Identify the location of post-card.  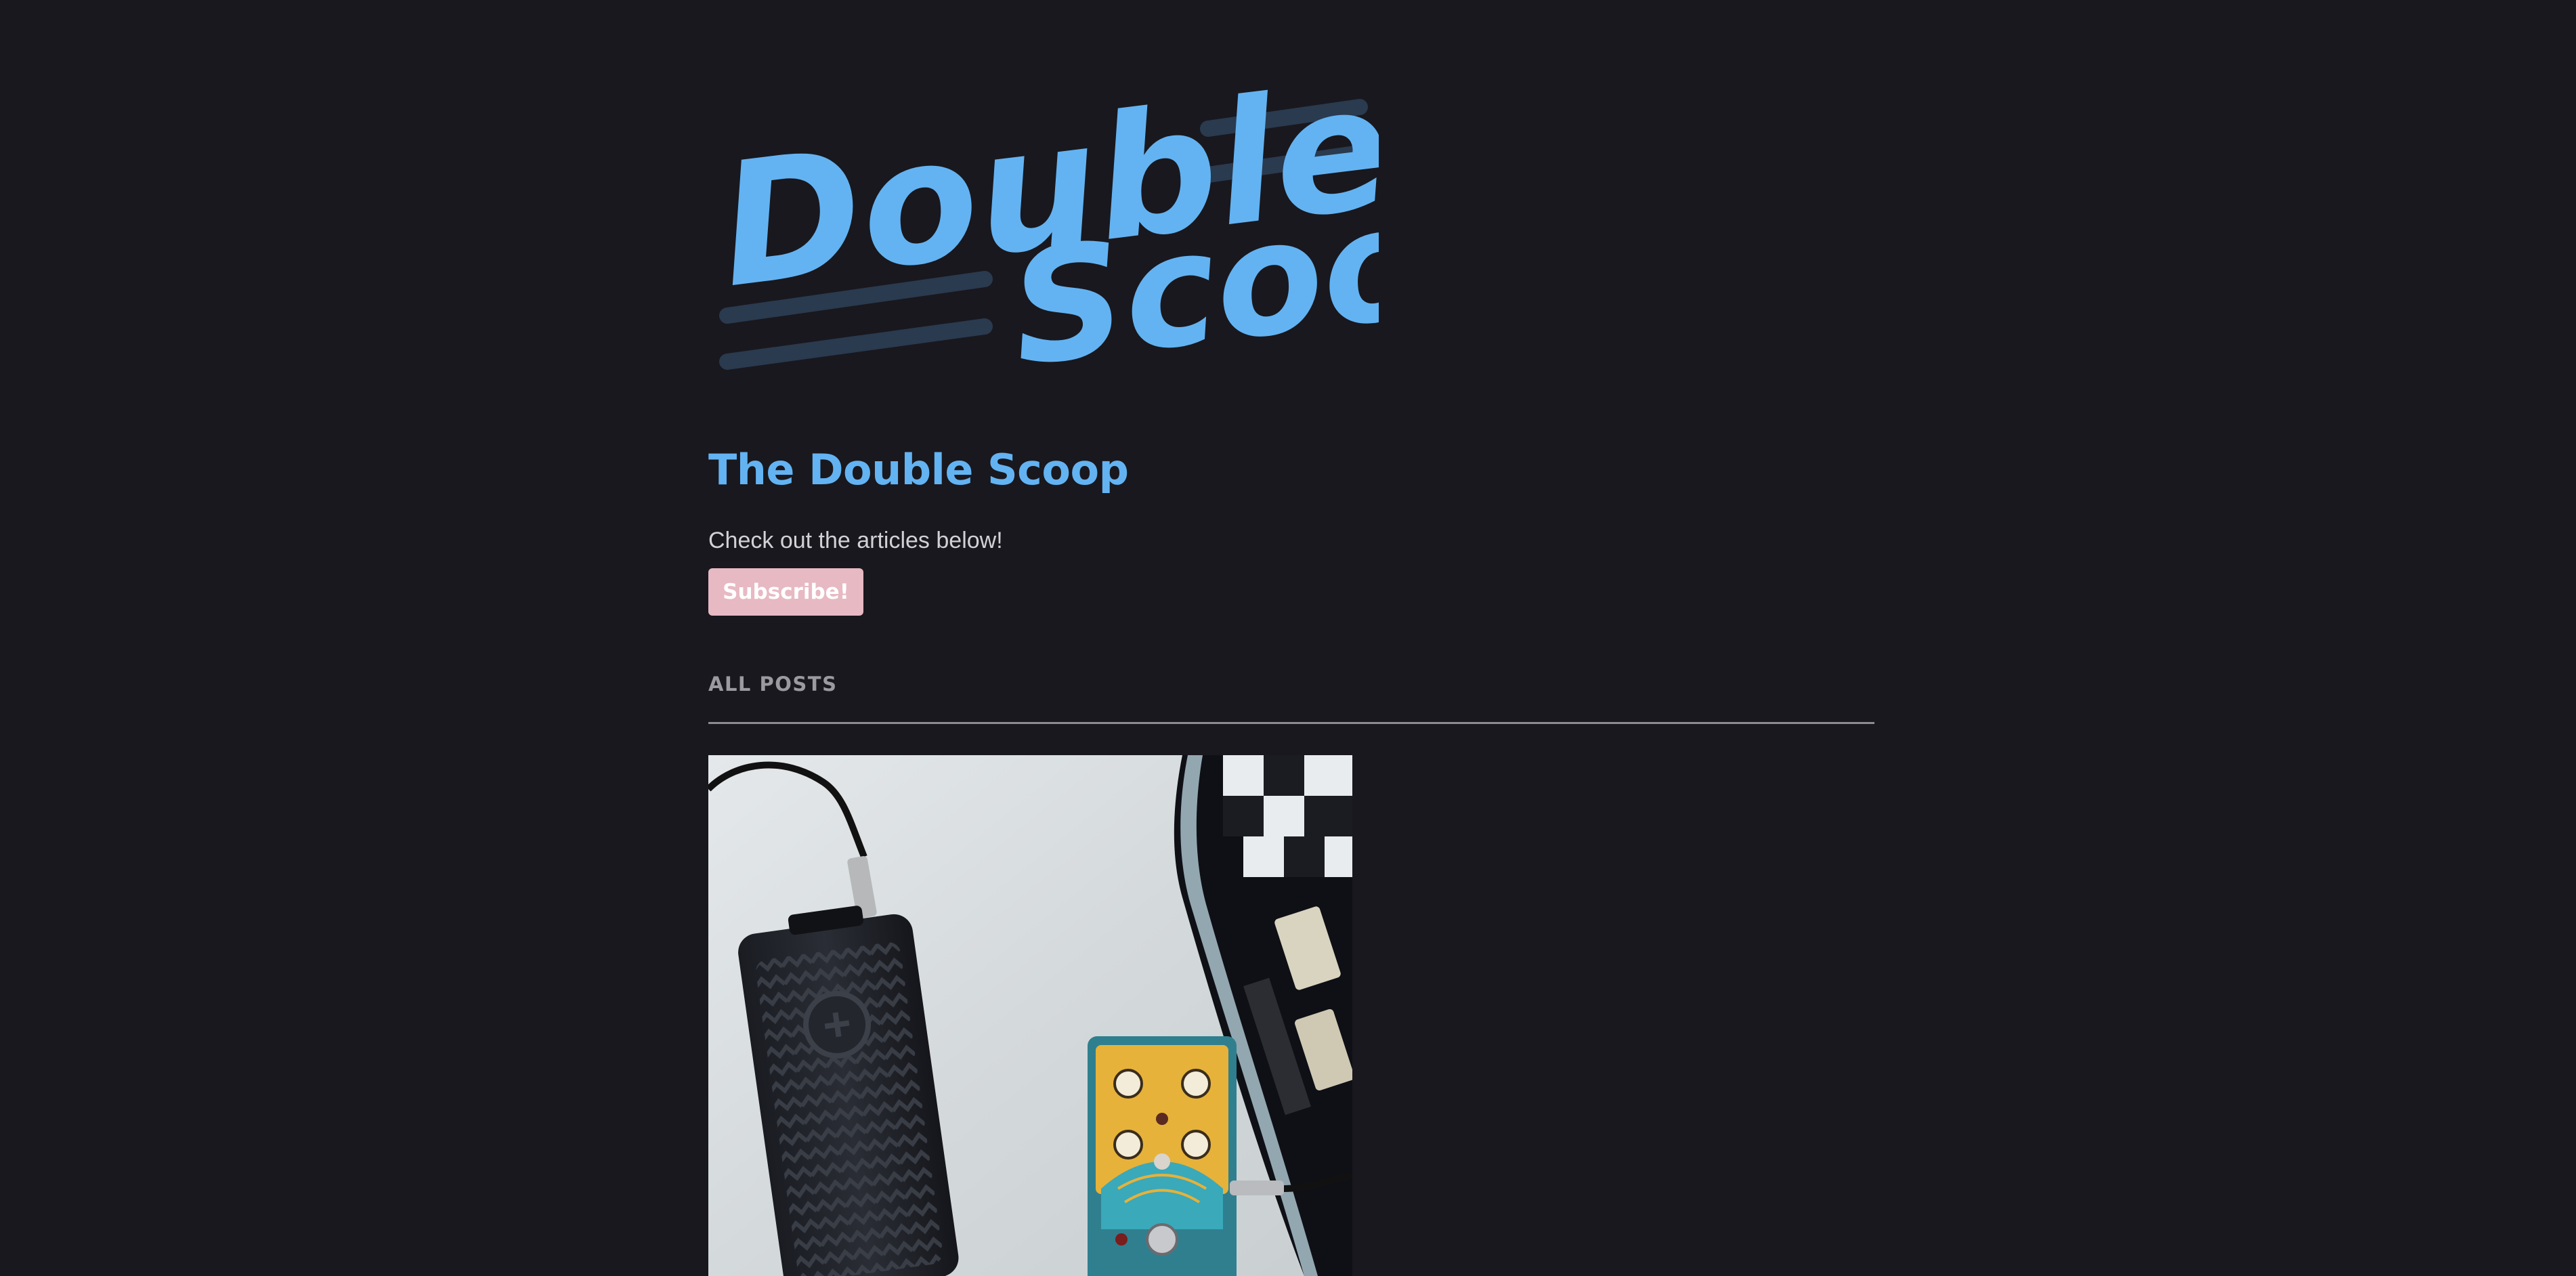
(1030, 1015).